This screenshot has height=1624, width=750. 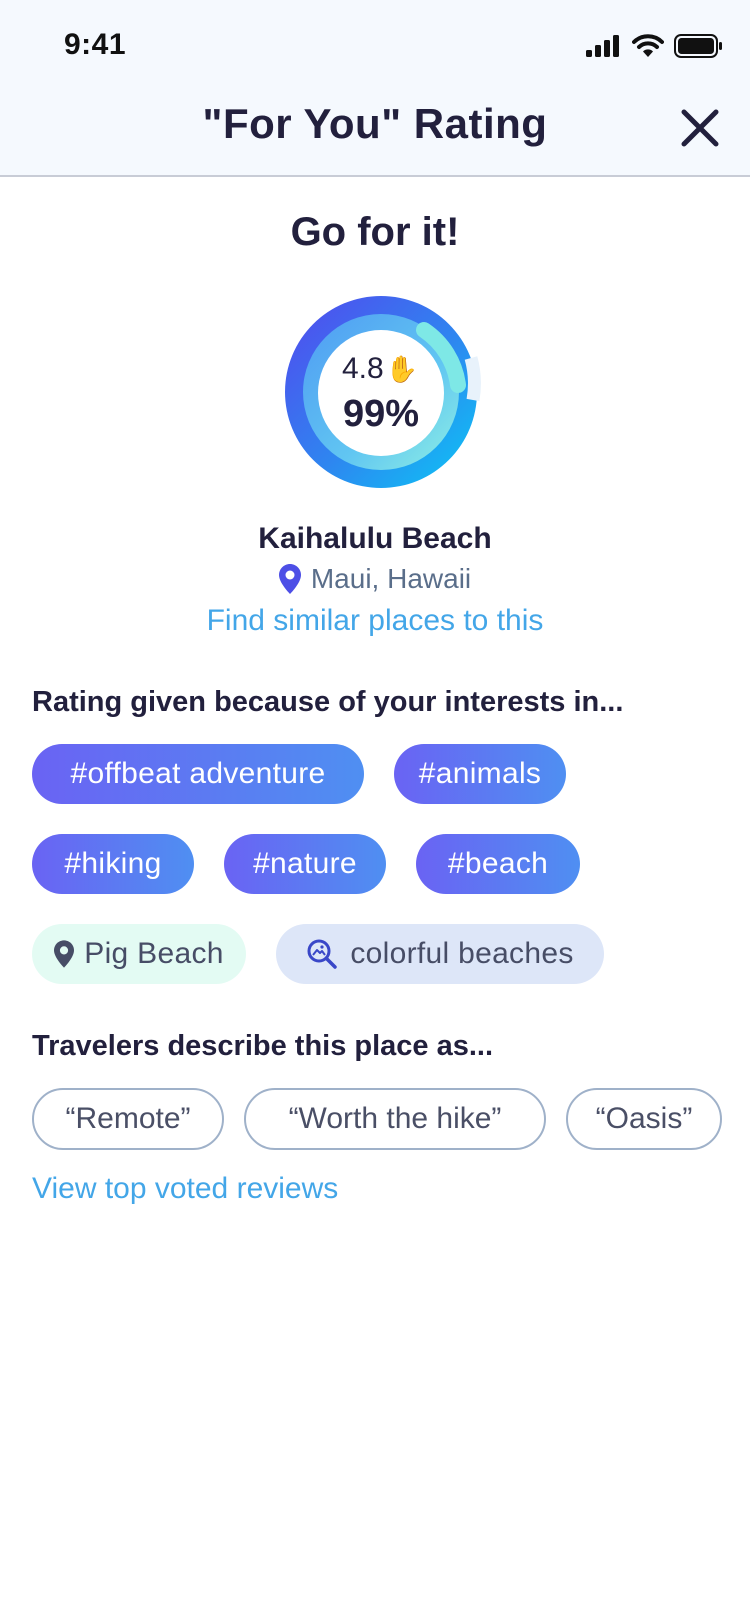 I want to click on place-name: Kaihalulu Beach, so click(x=375, y=538).